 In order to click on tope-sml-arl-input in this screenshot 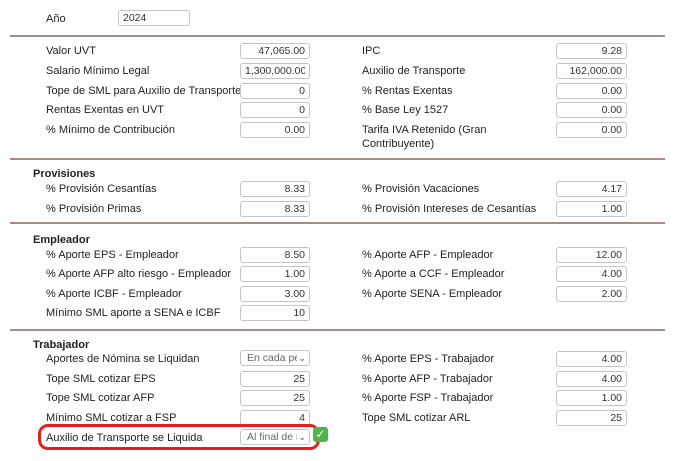, I will do `click(591, 418)`.